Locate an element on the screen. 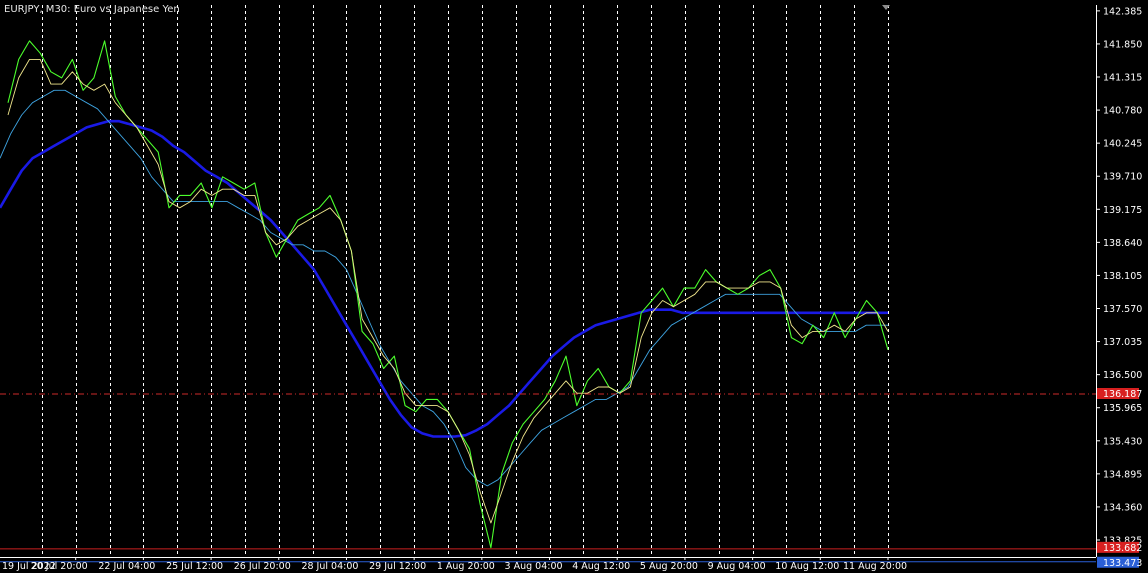 The width and height of the screenshot is (1148, 573). chart-title: EURJPY, M30: Euro vs Japanese Yen is located at coordinates (92, 9).